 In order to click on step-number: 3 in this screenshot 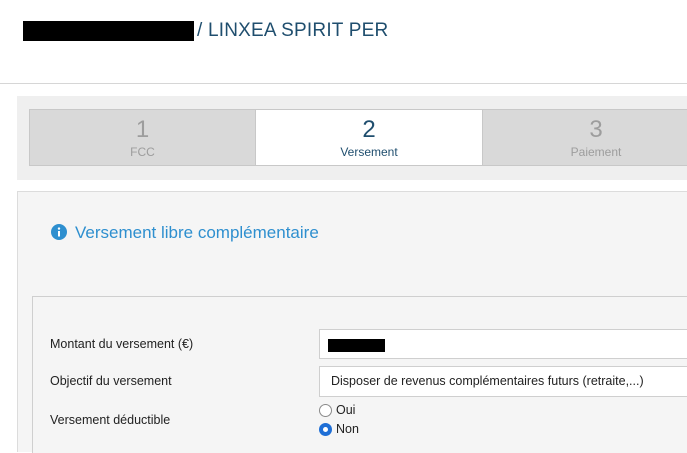, I will do `click(596, 129)`.